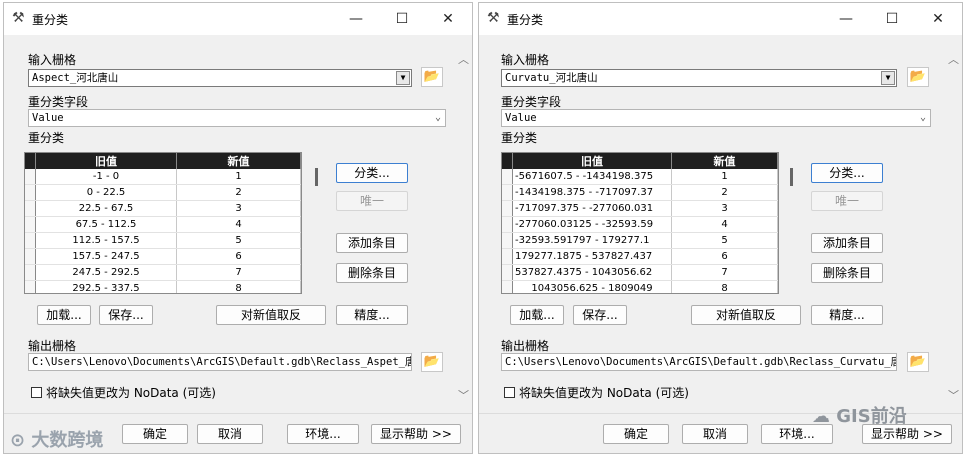  I want to click on old-value-cell: -1434198.375 - -717097.37, so click(592, 192).